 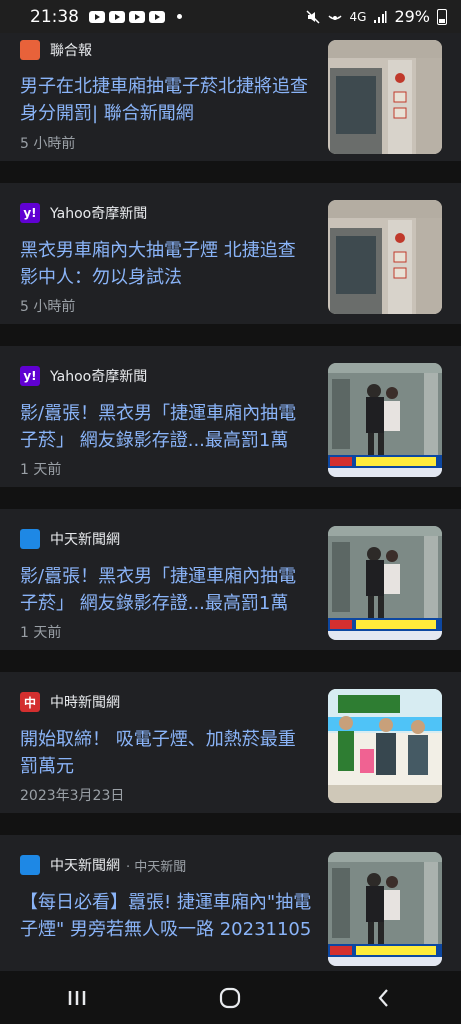 I want to click on more-notifications-icon, so click(x=179, y=16).